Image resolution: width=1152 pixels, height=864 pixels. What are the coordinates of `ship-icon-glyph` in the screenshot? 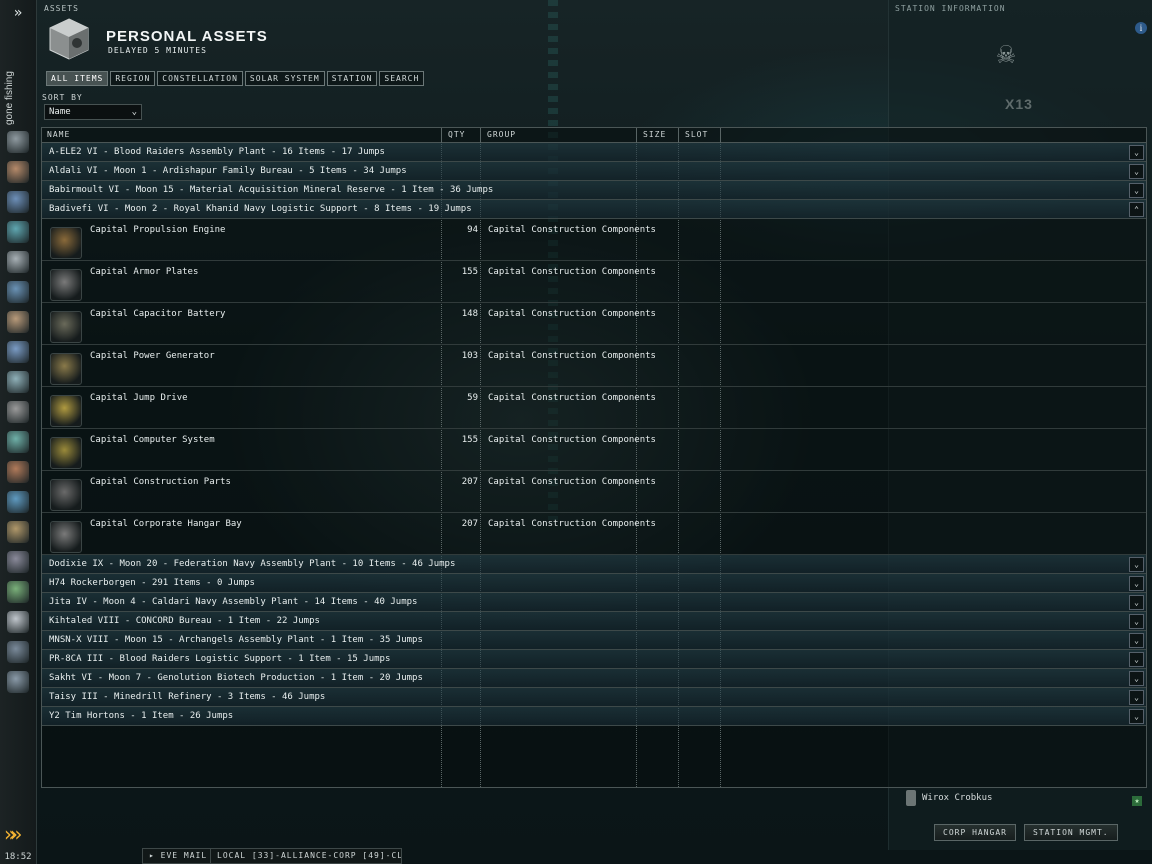 It's located at (18, 292).